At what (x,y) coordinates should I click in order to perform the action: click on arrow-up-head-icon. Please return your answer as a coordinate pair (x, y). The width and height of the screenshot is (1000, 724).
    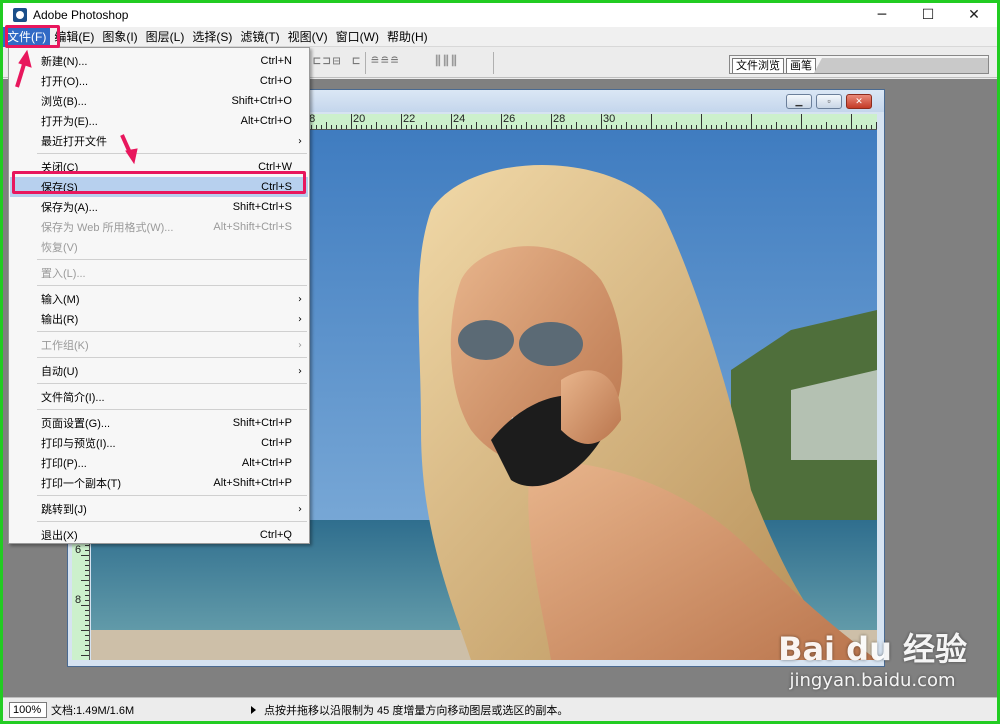
    Looking at the image, I should click on (25, 58).